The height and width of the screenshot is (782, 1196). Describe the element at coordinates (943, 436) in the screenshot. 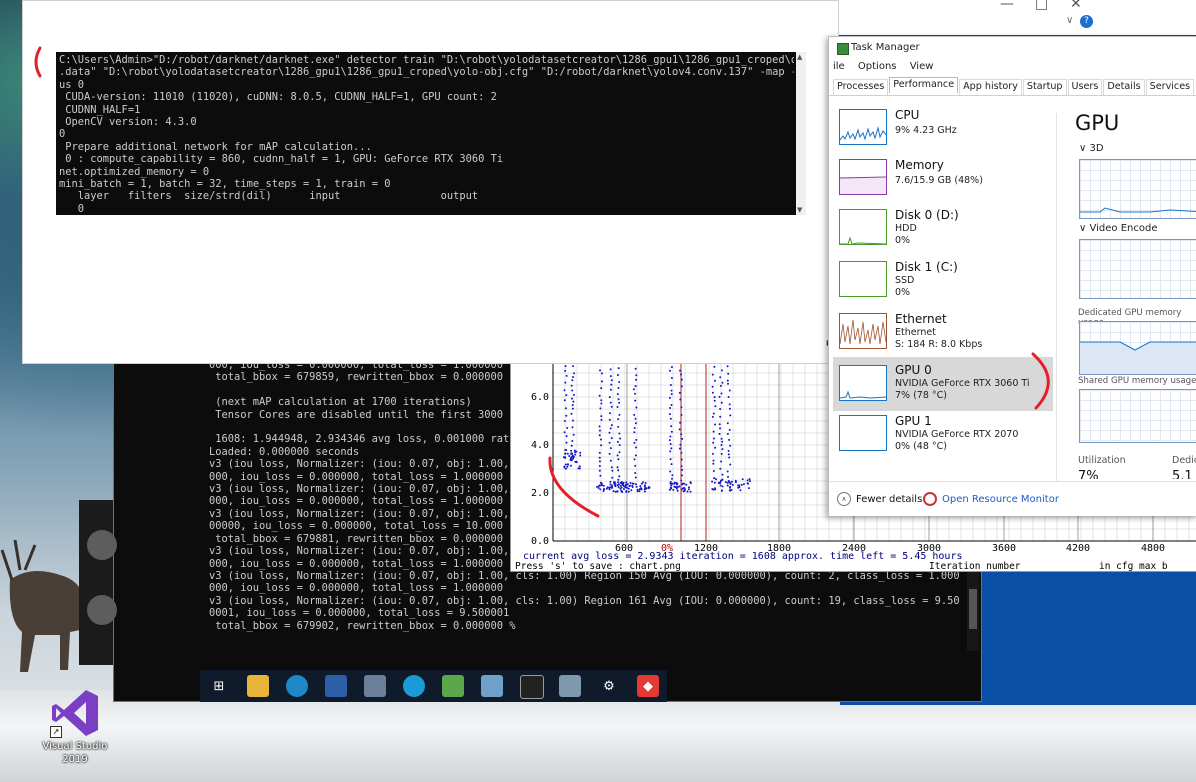

I see `resource-gpu-1: GPU 1 NVIDIA GeForce RTX 2070 0% (48 °C)` at that location.